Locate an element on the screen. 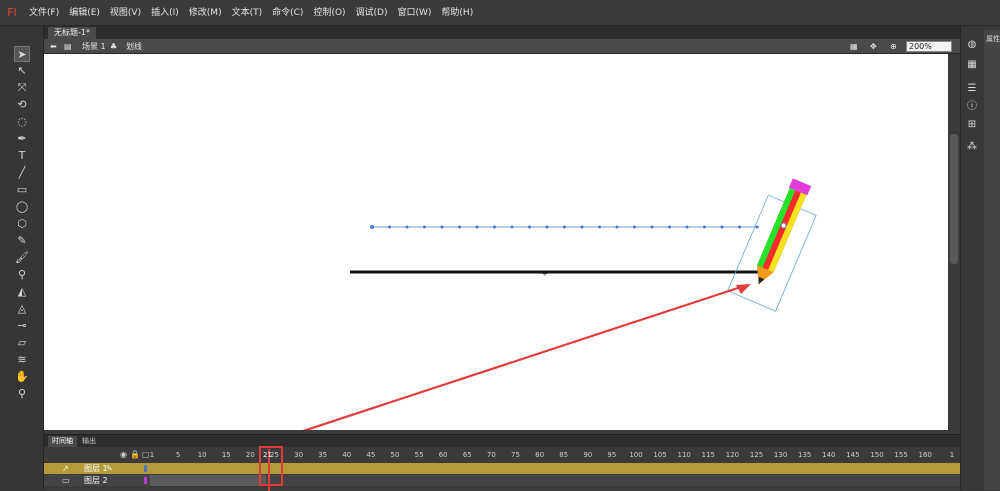  oval-icon: ◯ is located at coordinates (22, 207).